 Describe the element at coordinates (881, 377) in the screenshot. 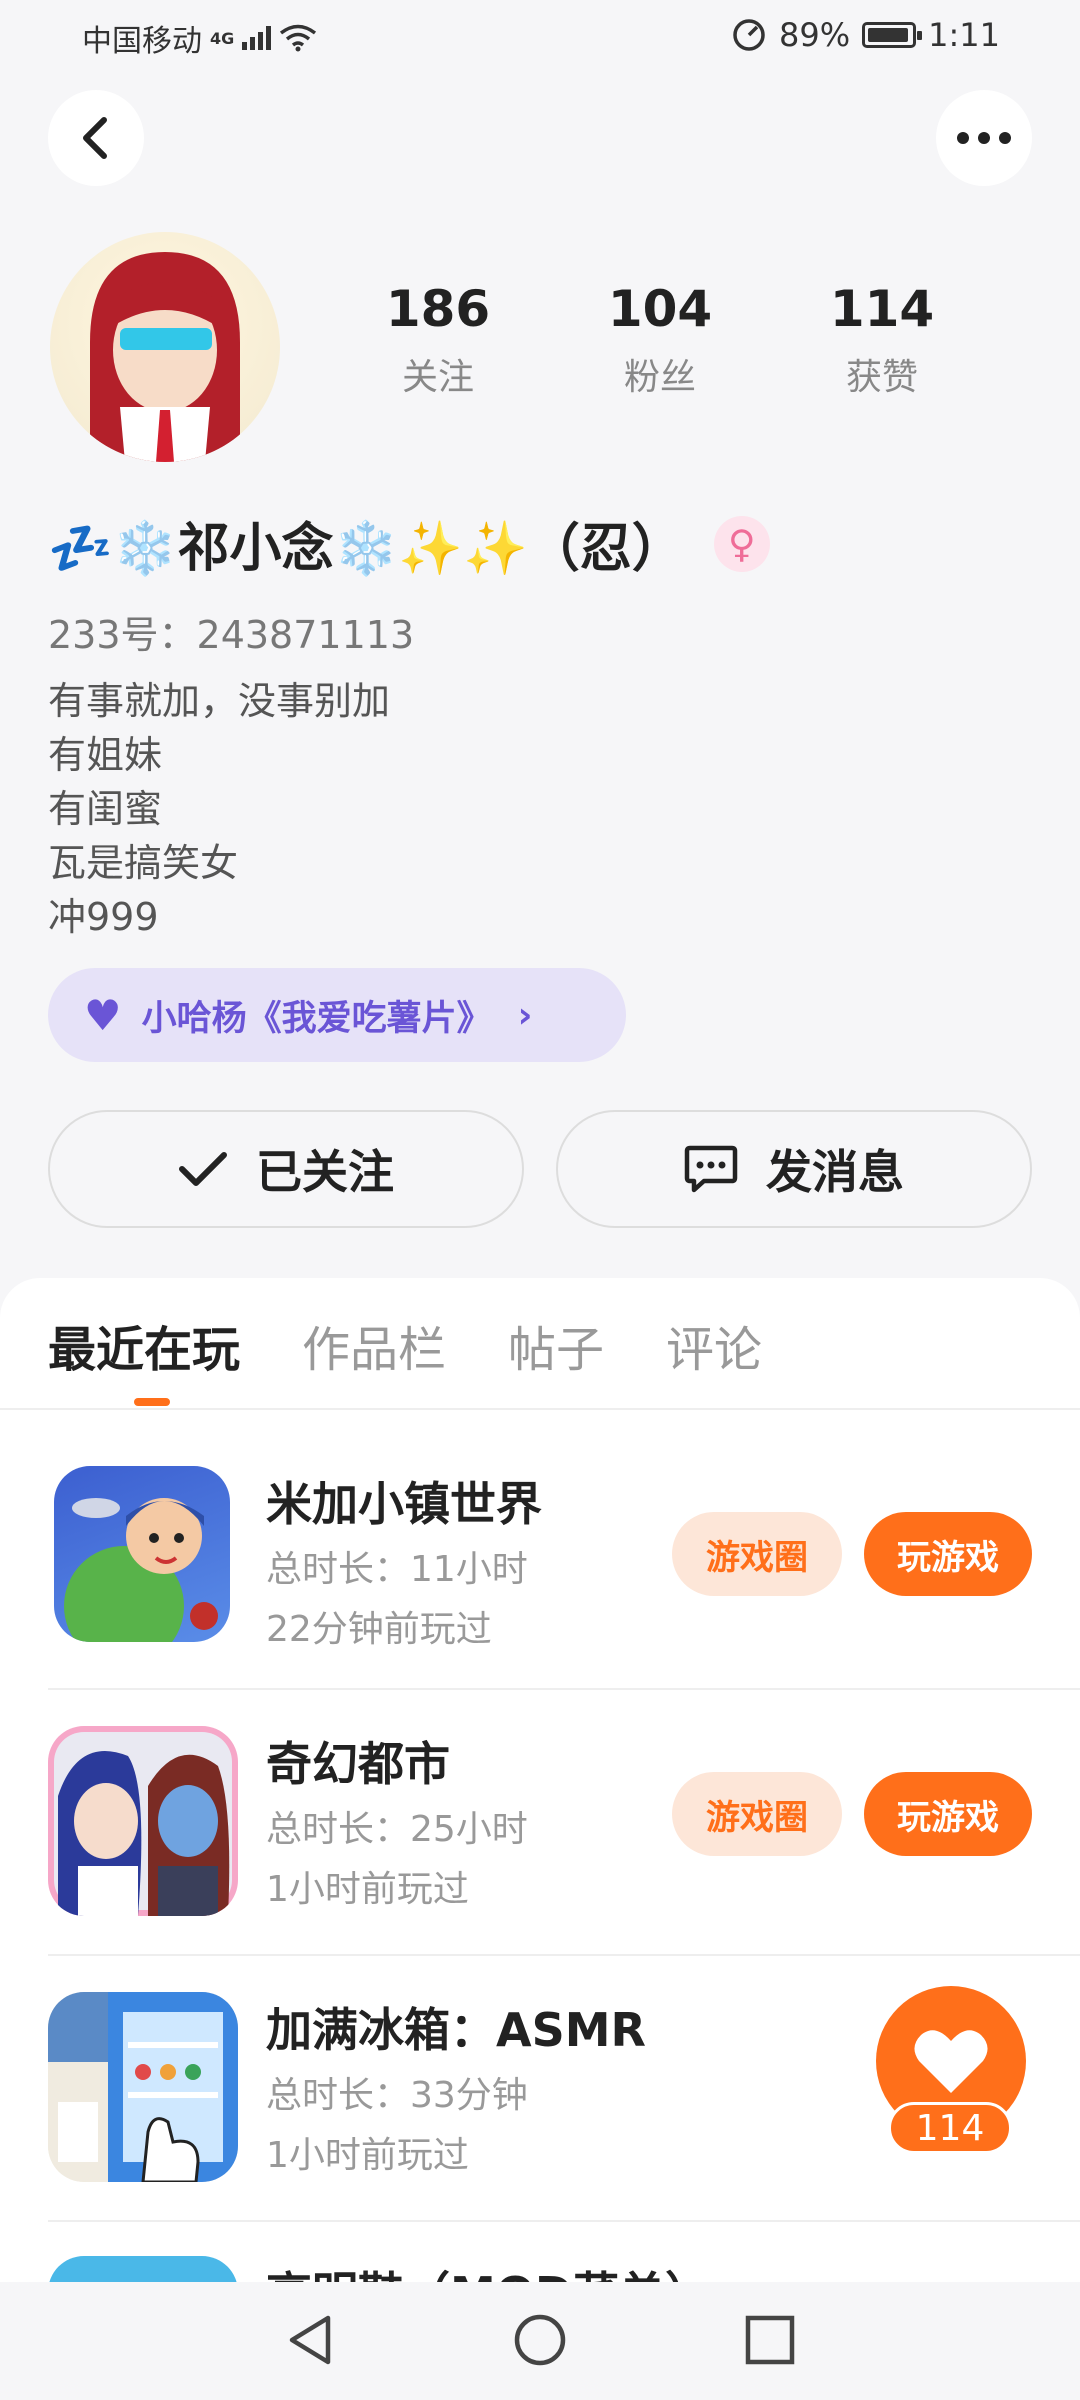

I see `likes-label: 获赞` at that location.